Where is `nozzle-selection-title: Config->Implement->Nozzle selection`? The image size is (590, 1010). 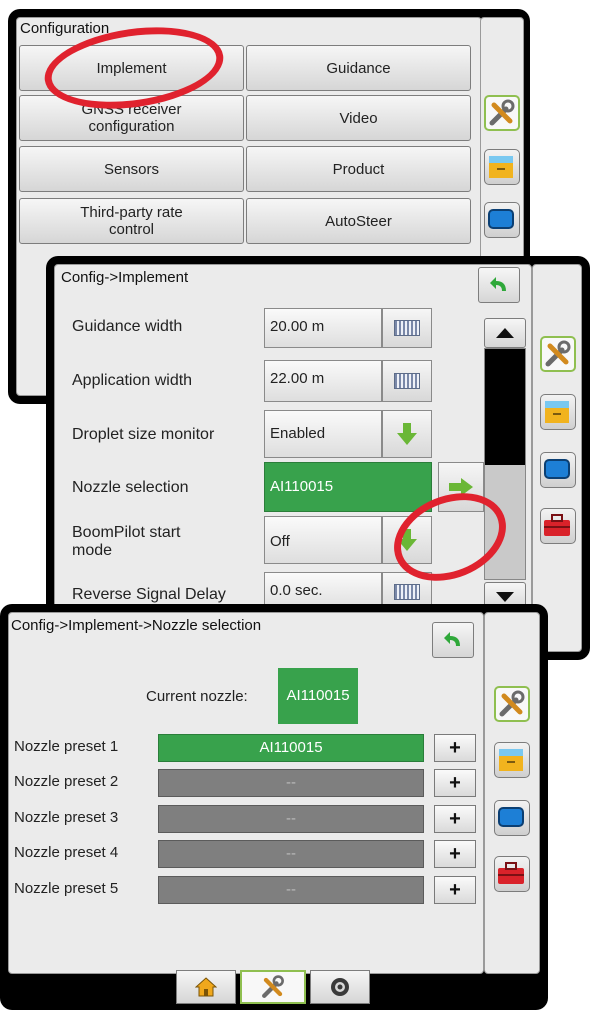 nozzle-selection-title: Config->Implement->Nozzle selection is located at coordinates (136, 625).